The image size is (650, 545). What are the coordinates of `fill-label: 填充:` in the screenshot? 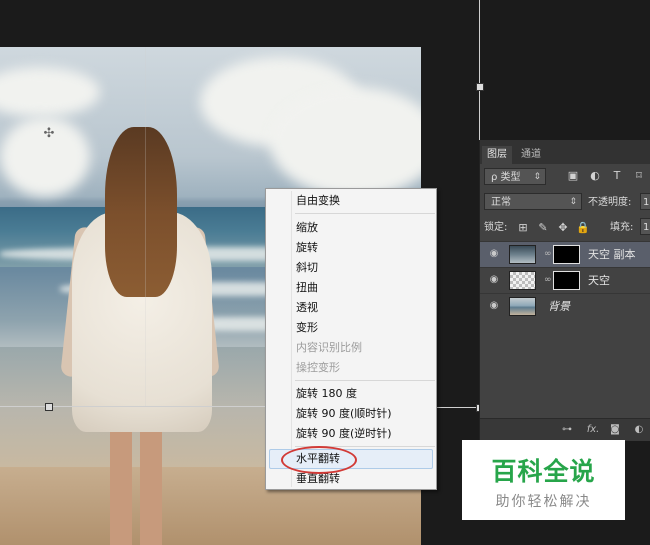 It's located at (622, 227).